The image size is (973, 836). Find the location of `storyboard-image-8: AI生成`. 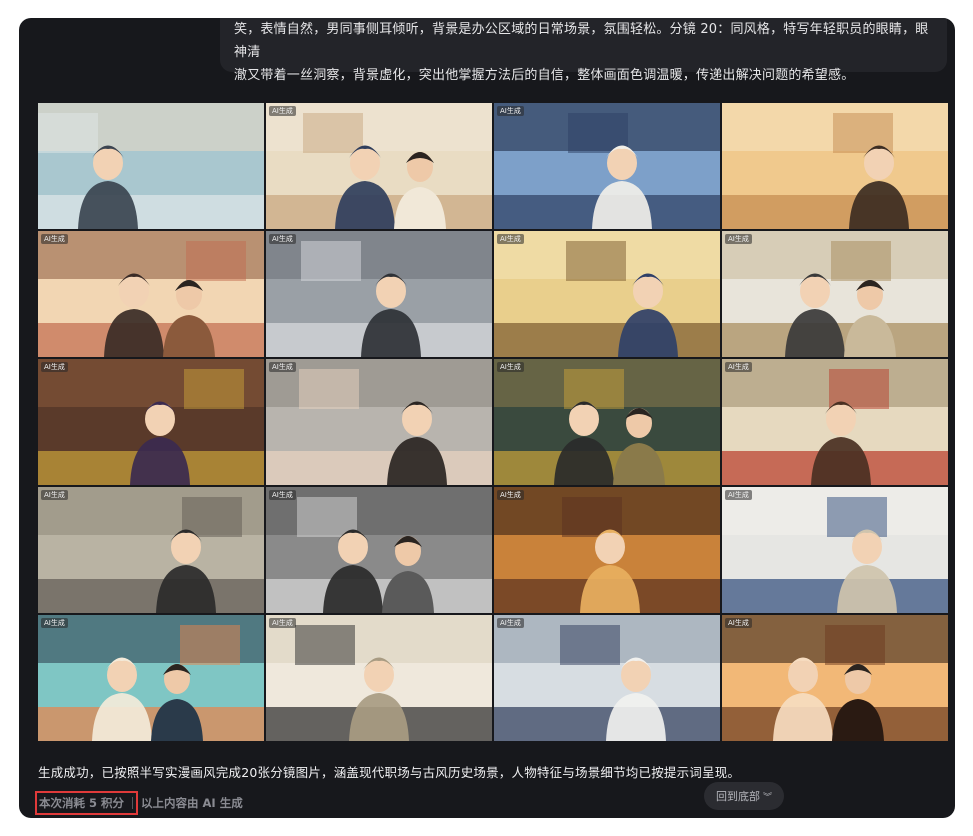

storyboard-image-8: AI生成 is located at coordinates (835, 294).